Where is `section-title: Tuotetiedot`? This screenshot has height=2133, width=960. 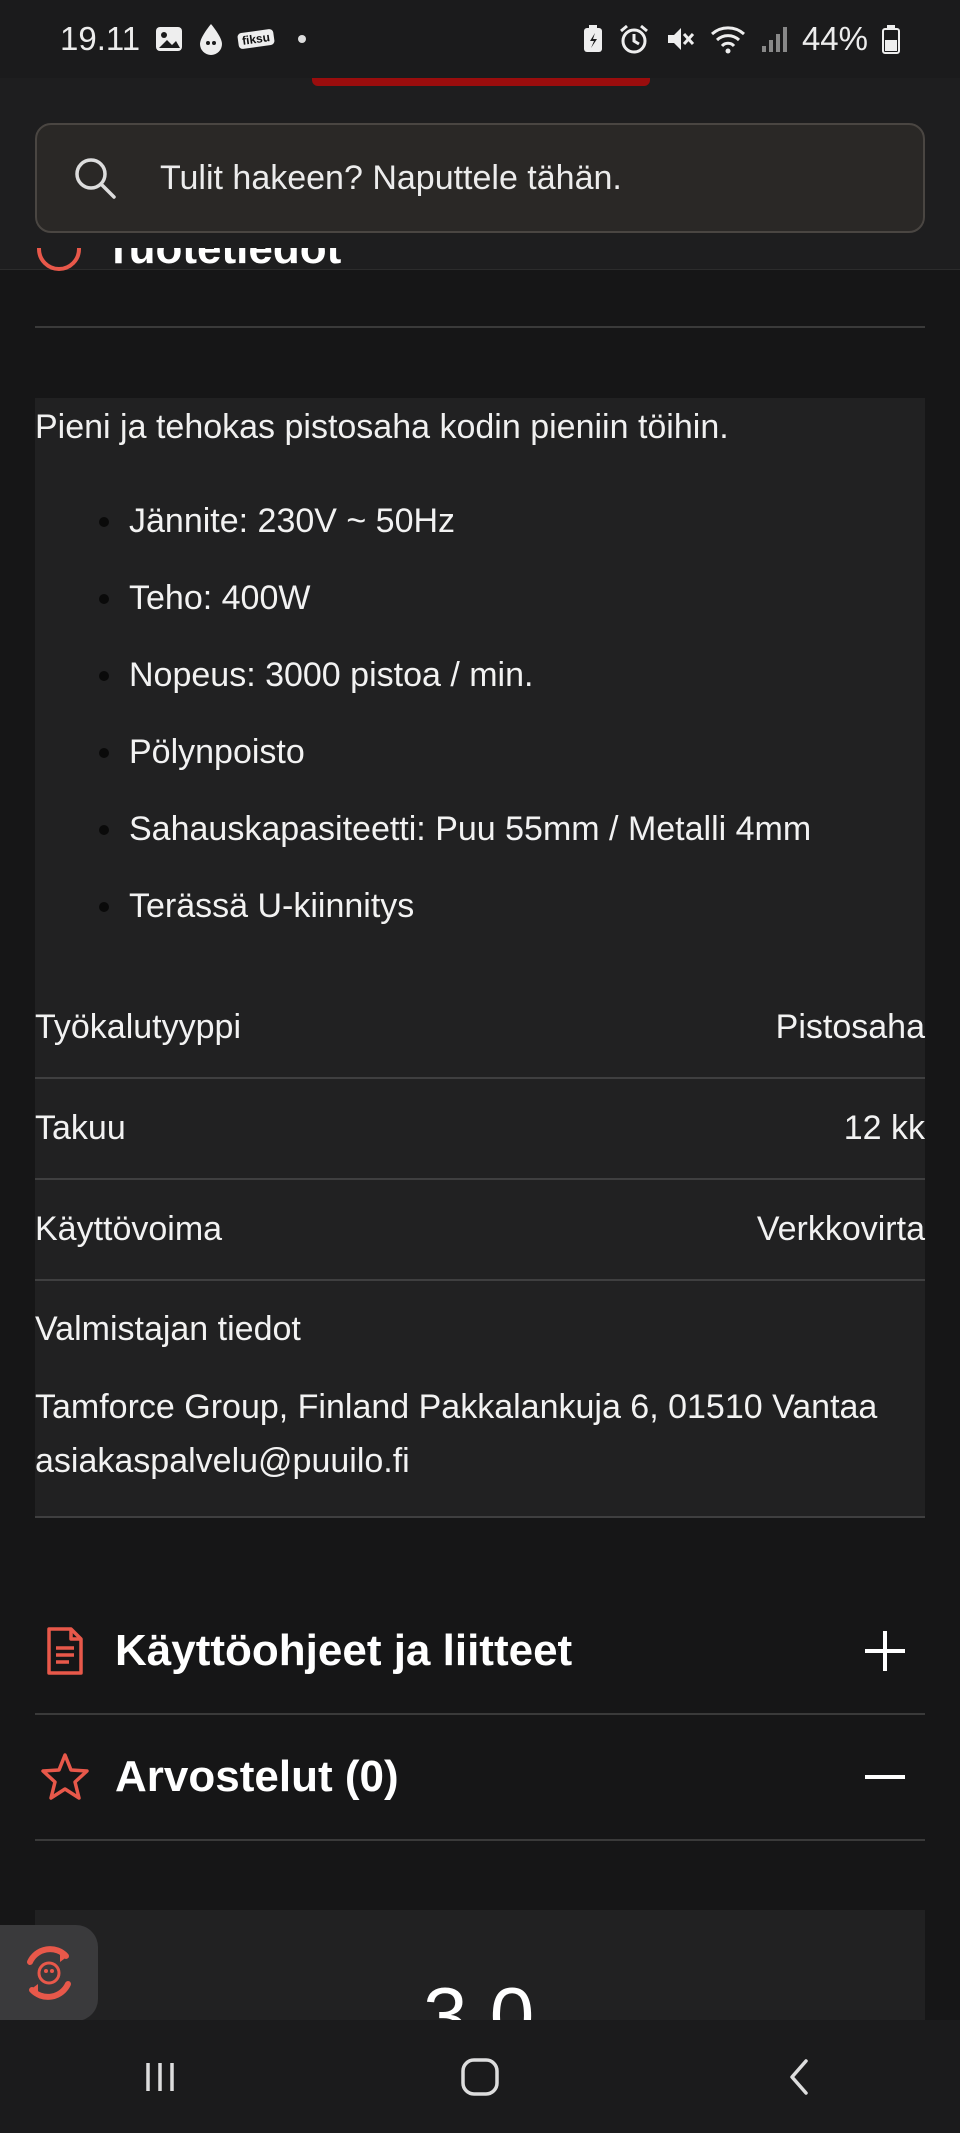
section-title: Tuotetiedot is located at coordinates (223, 260).